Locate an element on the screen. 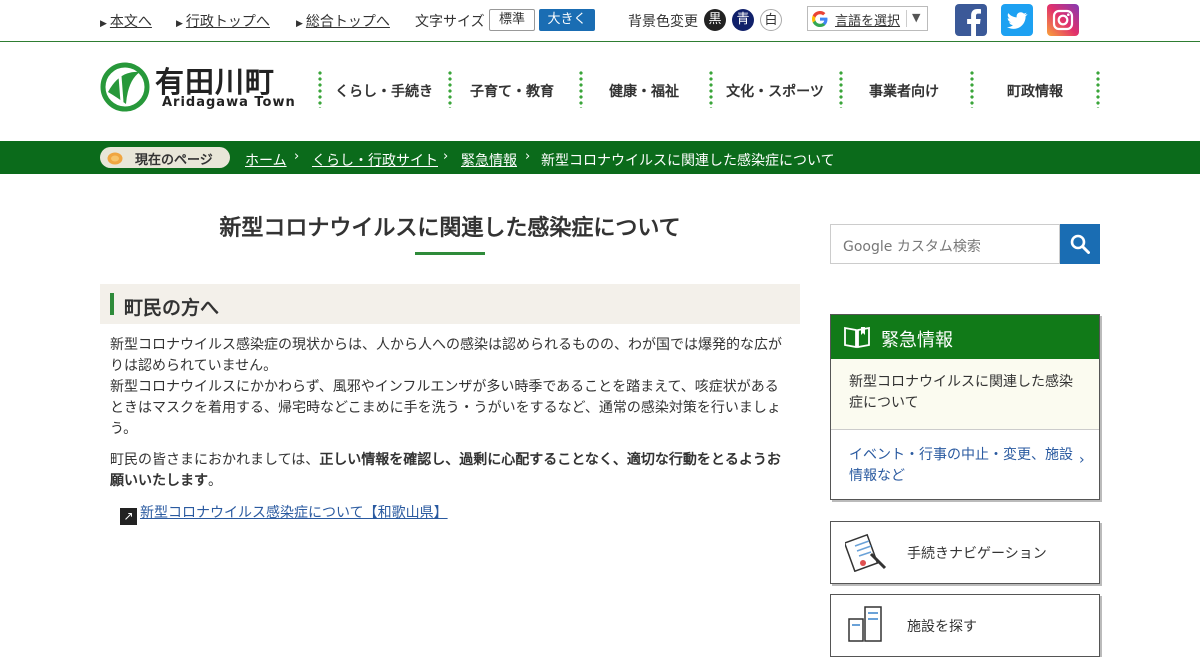 The width and height of the screenshot is (1200, 657). nav-item-business: 事業者向け is located at coordinates (904, 91).